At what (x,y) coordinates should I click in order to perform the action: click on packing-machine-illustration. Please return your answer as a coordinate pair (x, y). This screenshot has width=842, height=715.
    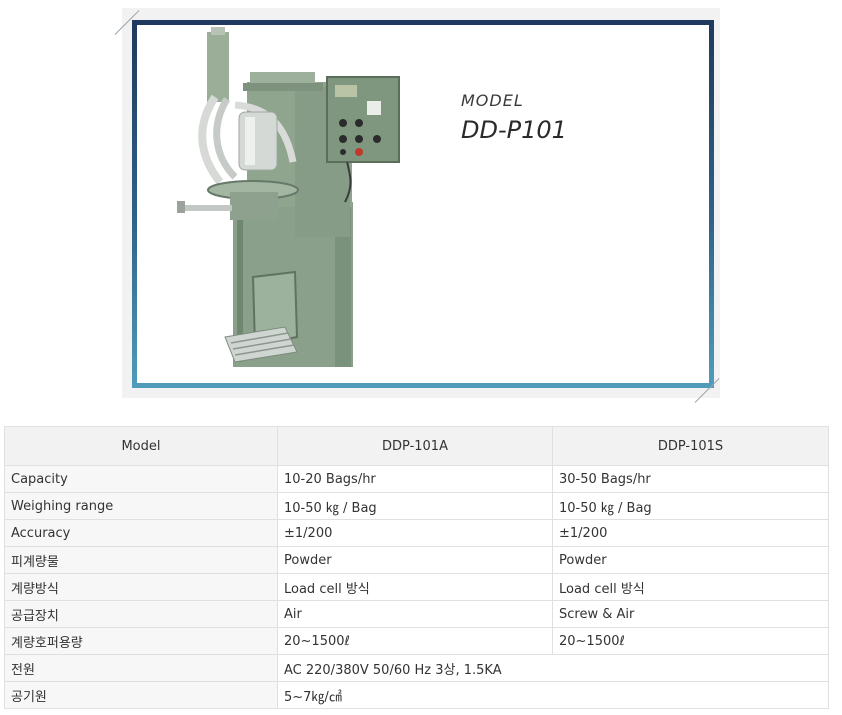
    Looking at the image, I should click on (288, 197).